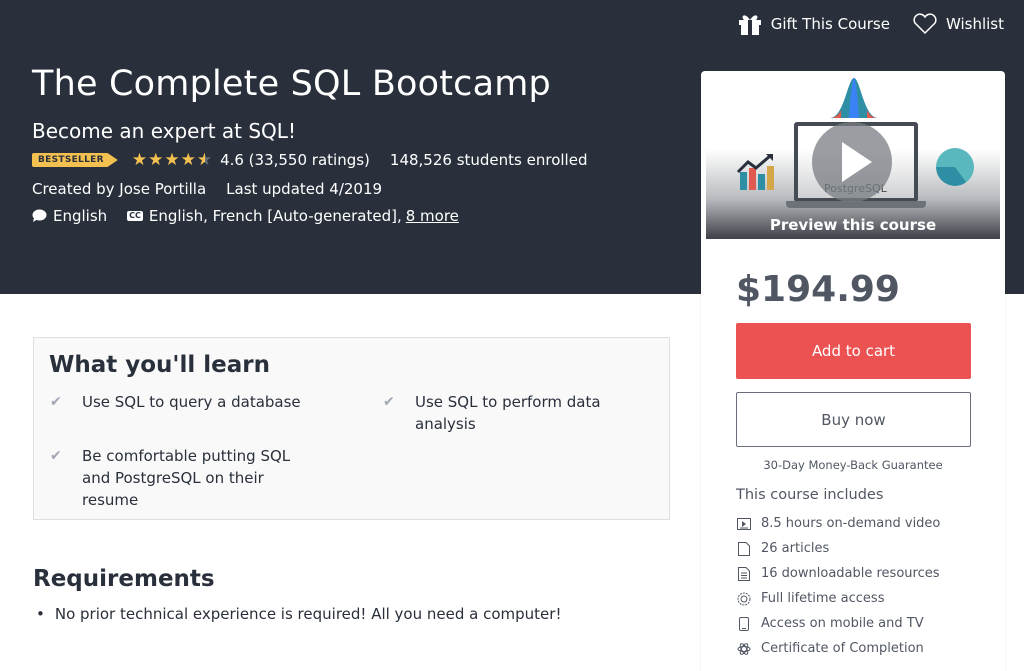 This screenshot has height=671, width=1024. I want to click on includes-item: Full lifetime access, so click(838, 598).